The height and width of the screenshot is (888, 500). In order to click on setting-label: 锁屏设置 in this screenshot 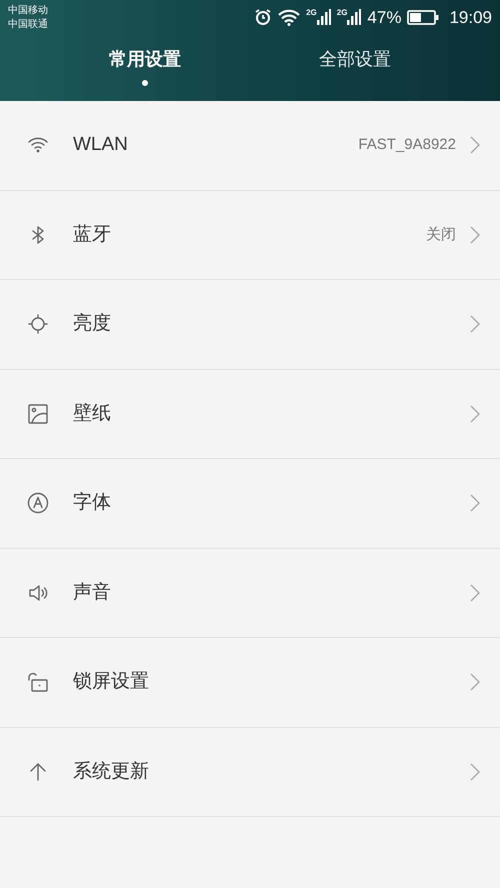, I will do `click(111, 682)`.